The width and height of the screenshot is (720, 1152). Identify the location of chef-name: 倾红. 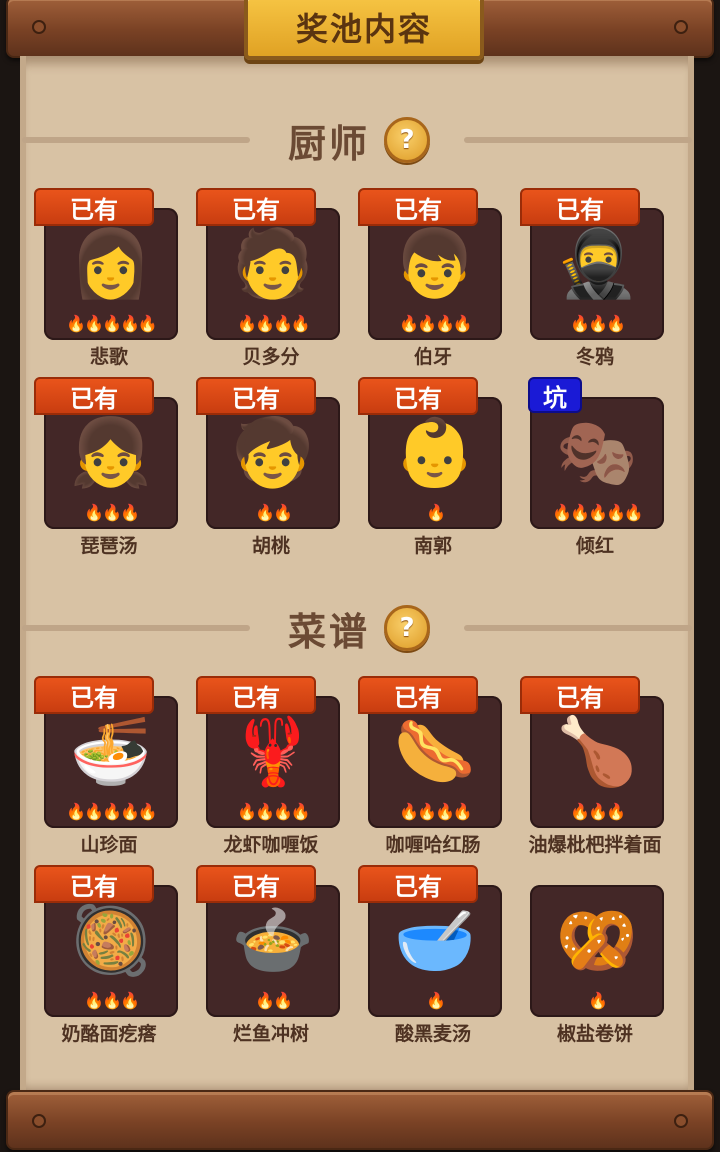
(594, 546).